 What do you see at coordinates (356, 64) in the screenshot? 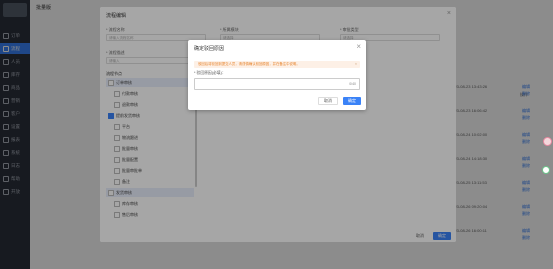
I see `alert-close-icon: ×` at bounding box center [356, 64].